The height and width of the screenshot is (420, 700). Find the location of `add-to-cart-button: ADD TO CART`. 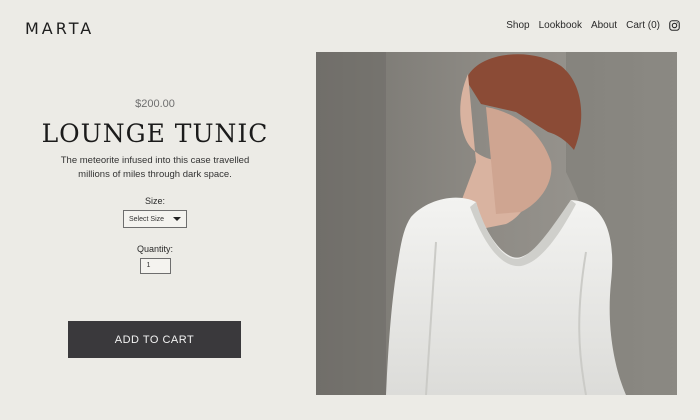

add-to-cart-button: ADD TO CART is located at coordinates (154, 339).